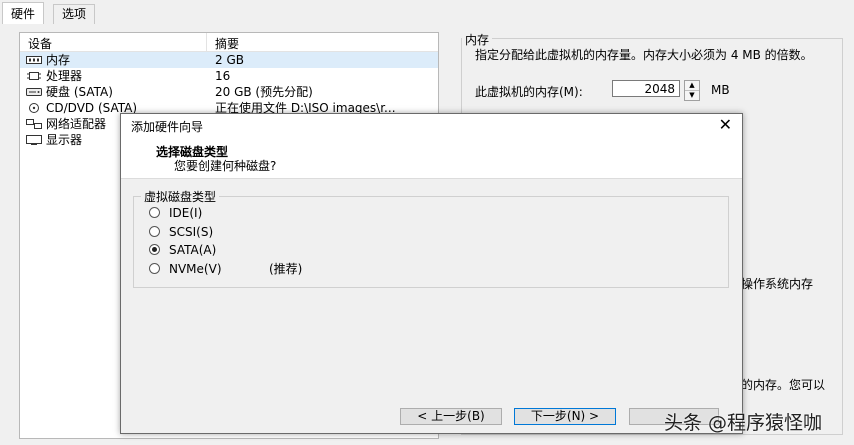  I want to click on disk-icon, so click(34, 92).